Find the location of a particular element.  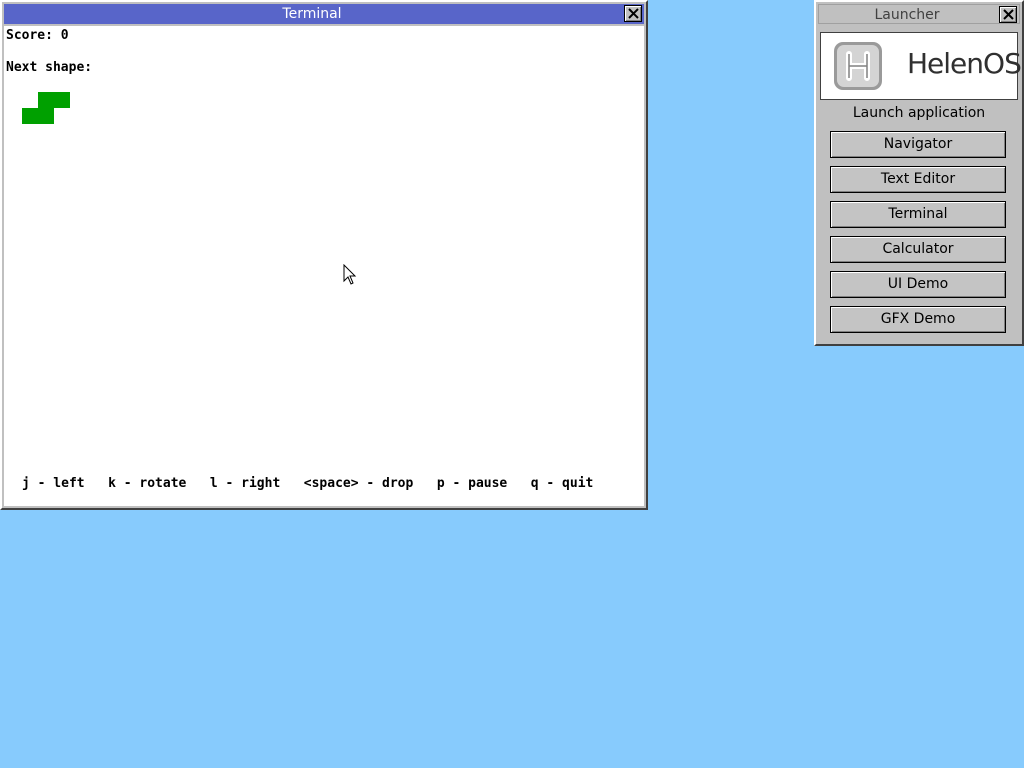

terminal-button: Terminal is located at coordinates (918, 214).